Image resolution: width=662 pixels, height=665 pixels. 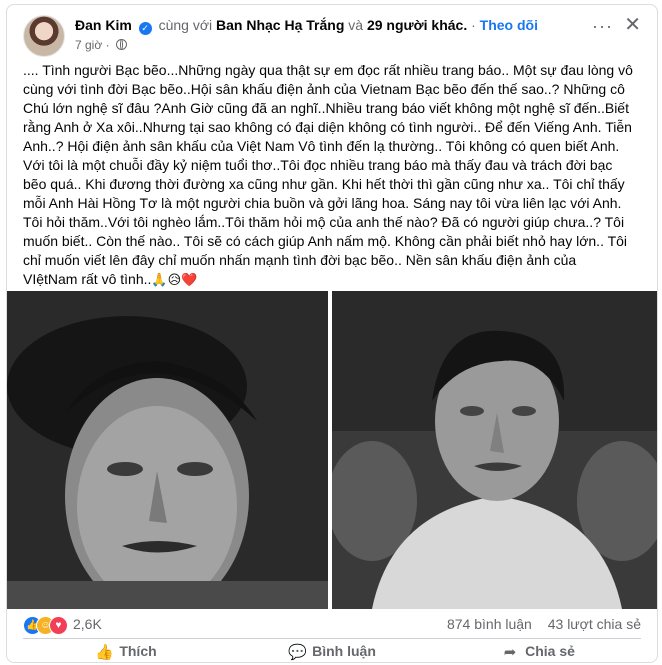 I want to click on tagged-name: Ban Nhạc Hạ Trắng, so click(x=280, y=25).